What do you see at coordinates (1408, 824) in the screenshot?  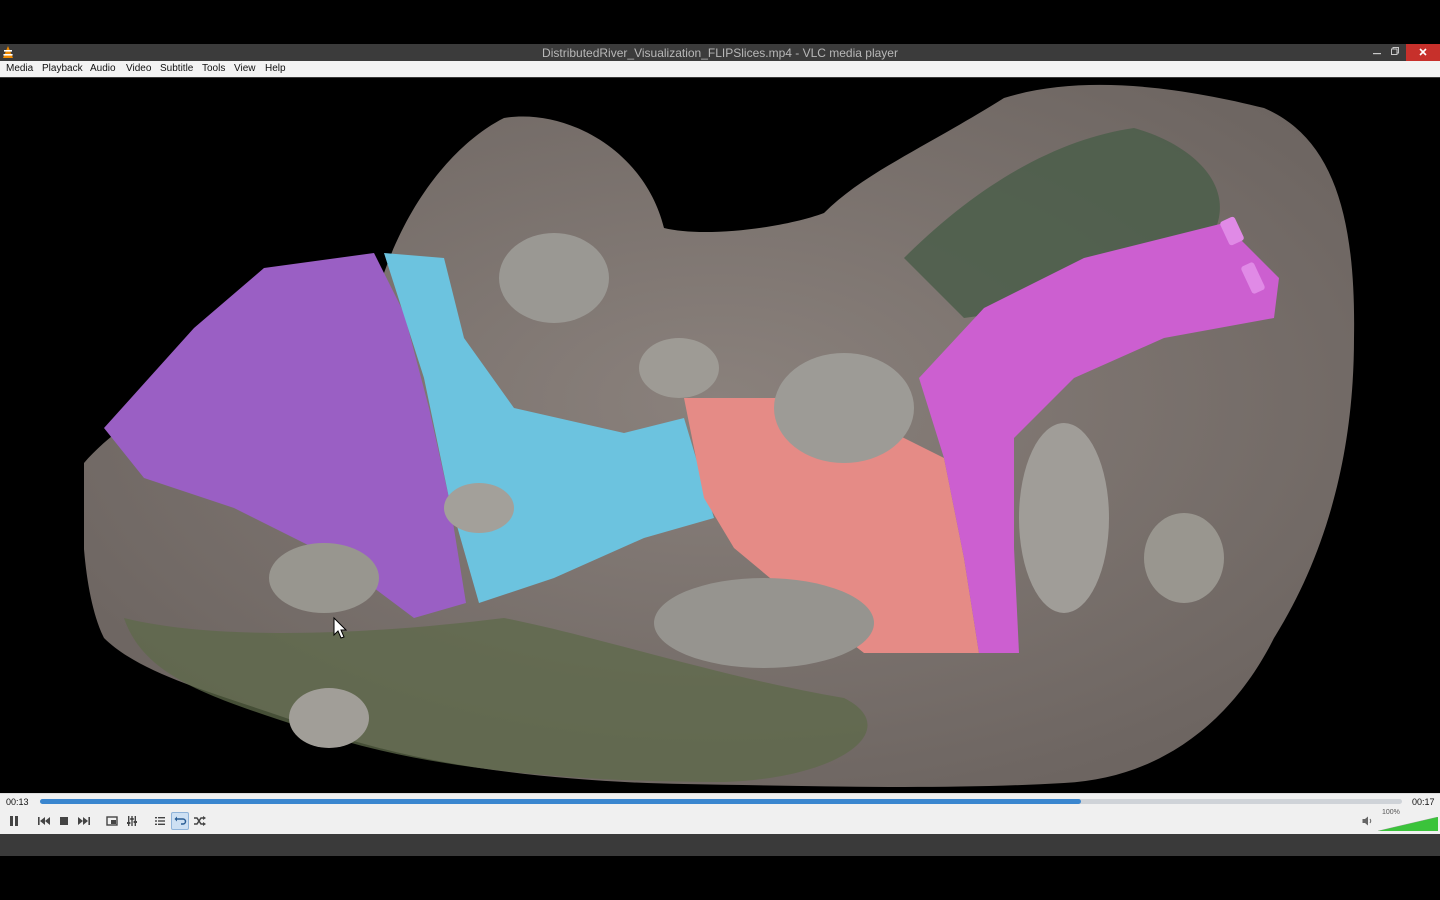 I see `volume-slider` at bounding box center [1408, 824].